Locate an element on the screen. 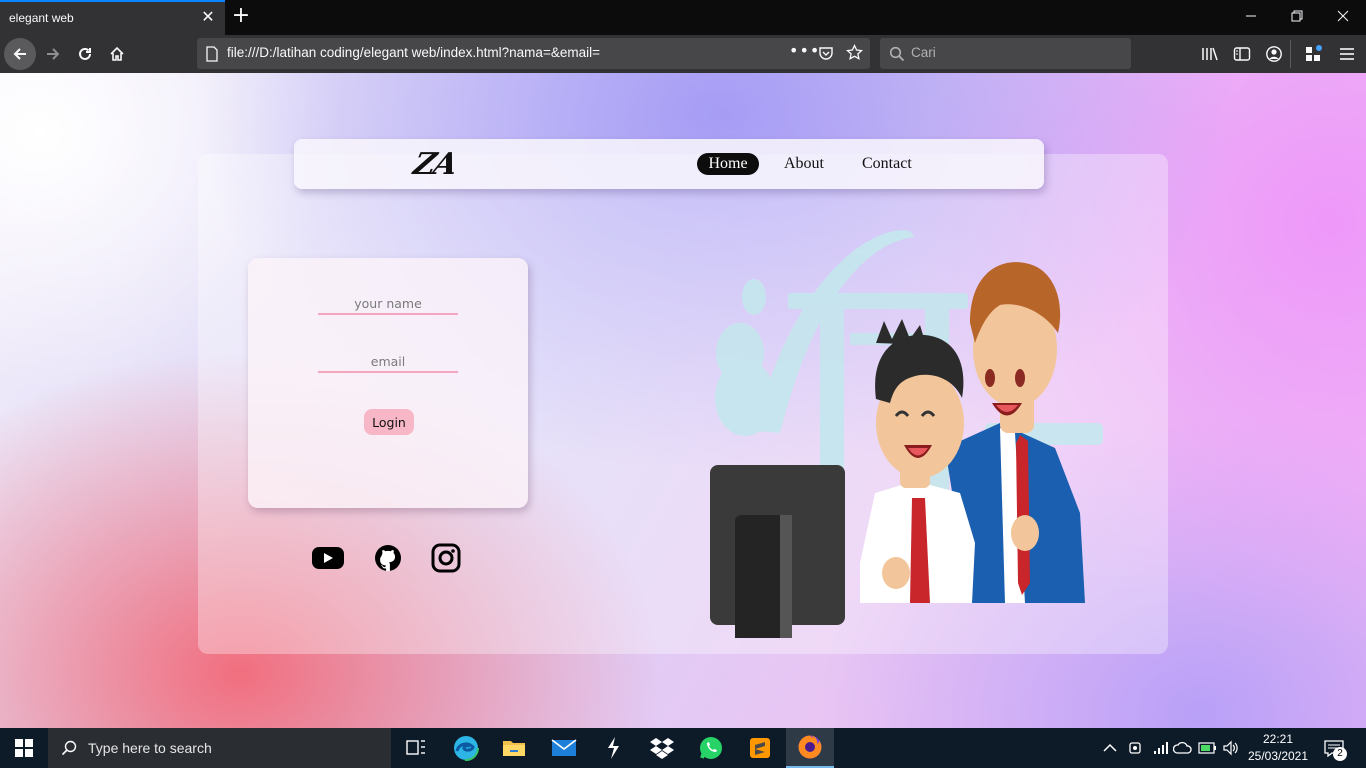  forward-arrow-icon is located at coordinates (53, 54).